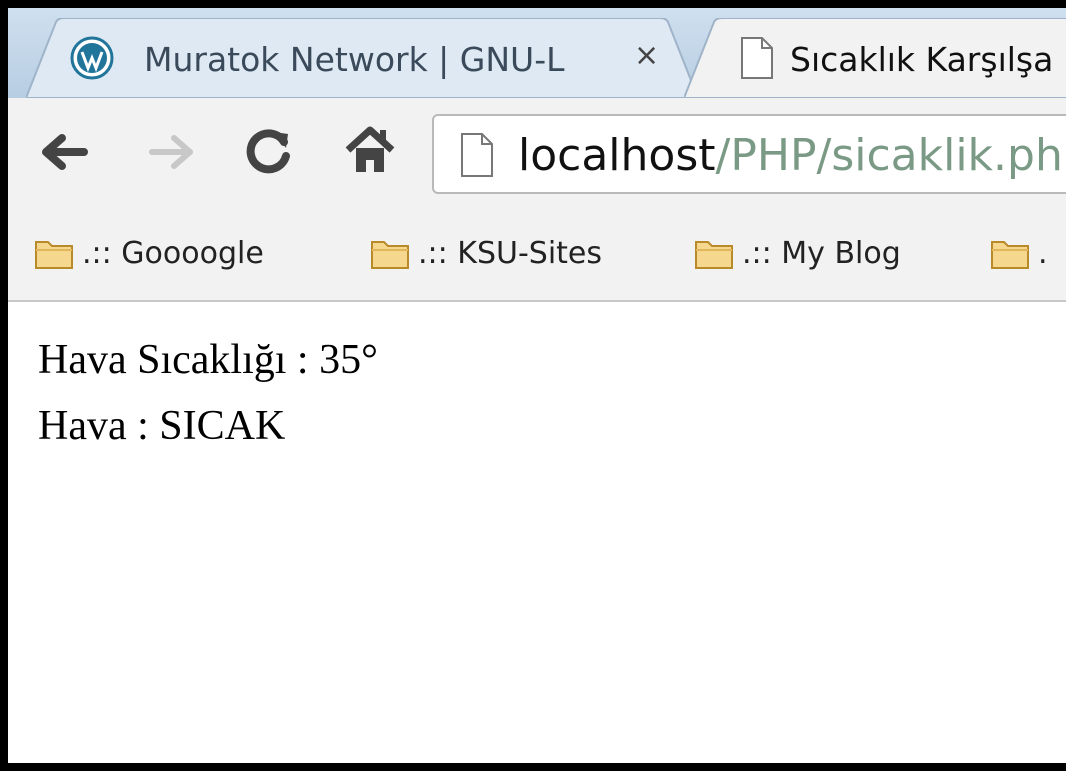 The image size is (1066, 771). I want to click on wordpress-icon, so click(92, 60).